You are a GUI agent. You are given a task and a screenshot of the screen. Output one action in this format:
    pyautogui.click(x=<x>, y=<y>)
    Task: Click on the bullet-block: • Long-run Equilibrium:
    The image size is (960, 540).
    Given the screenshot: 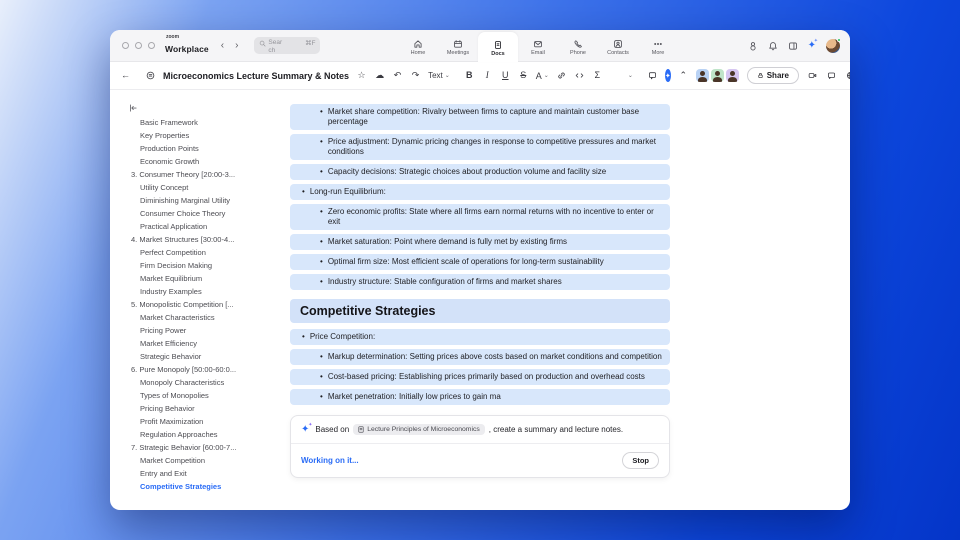 What is the action you would take?
    pyautogui.click(x=480, y=192)
    